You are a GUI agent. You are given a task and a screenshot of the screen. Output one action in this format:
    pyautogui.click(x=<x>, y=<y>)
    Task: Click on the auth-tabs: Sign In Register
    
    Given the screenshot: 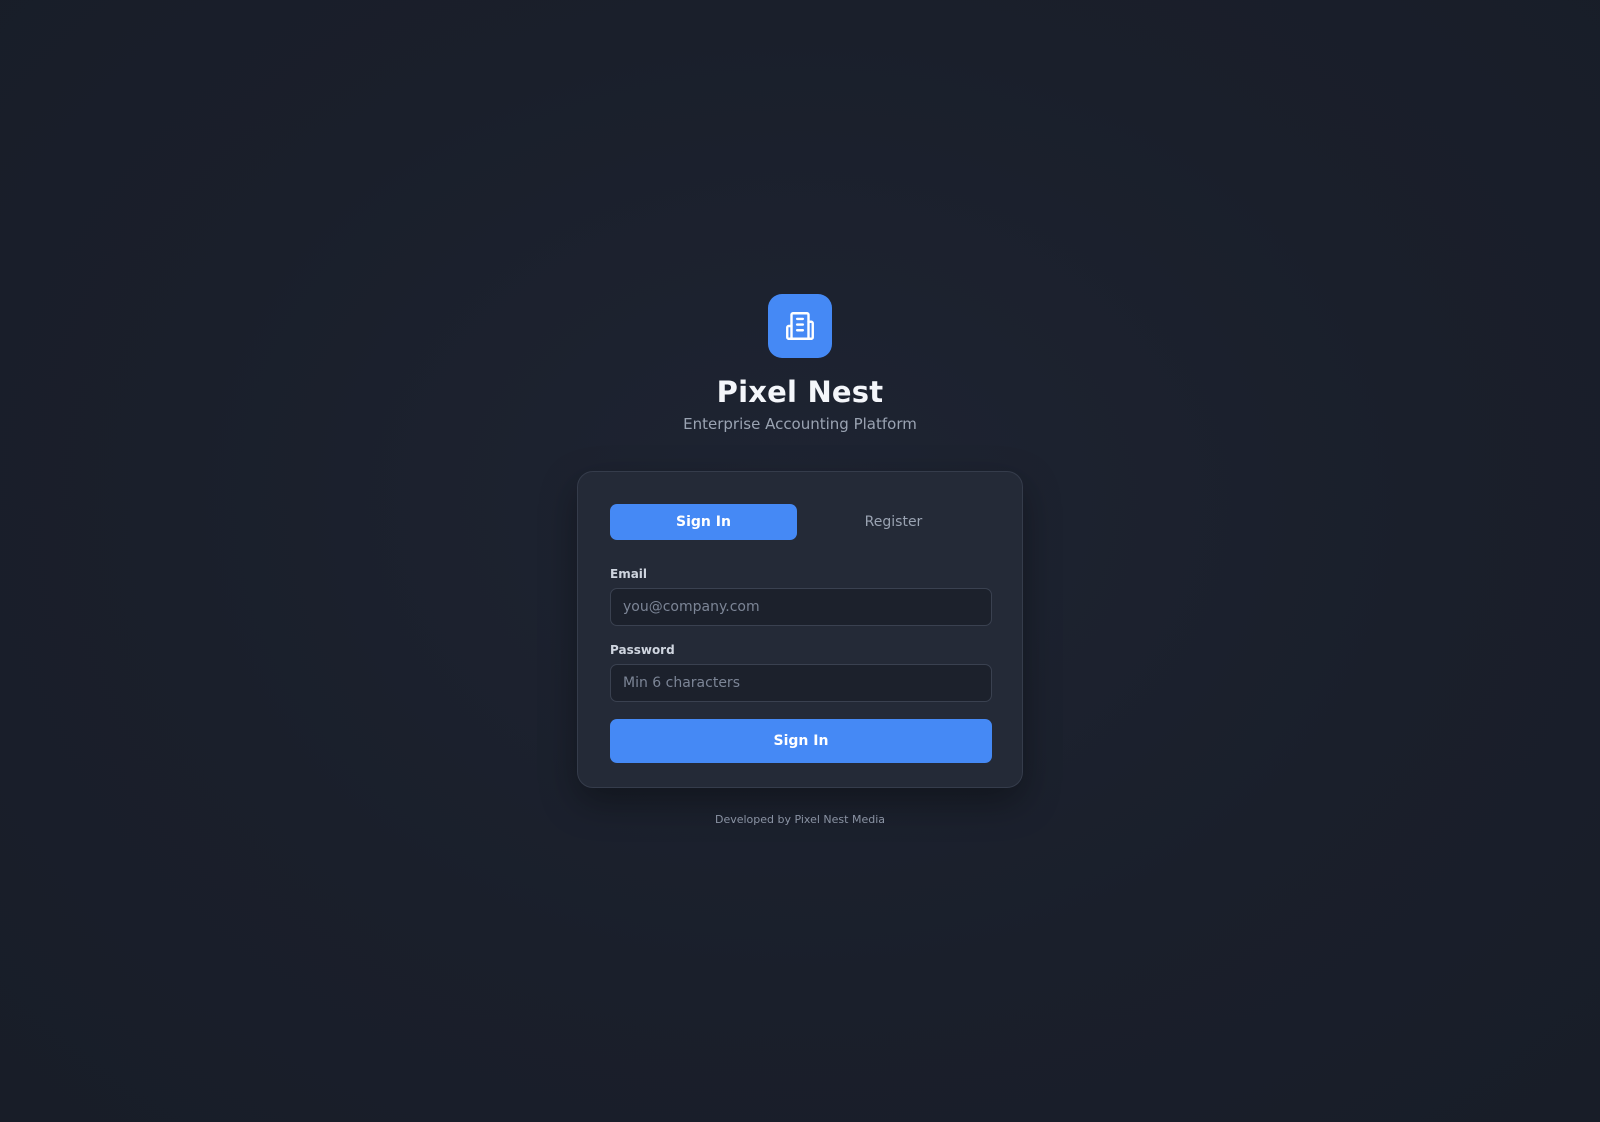 What is the action you would take?
    pyautogui.click(x=800, y=522)
    